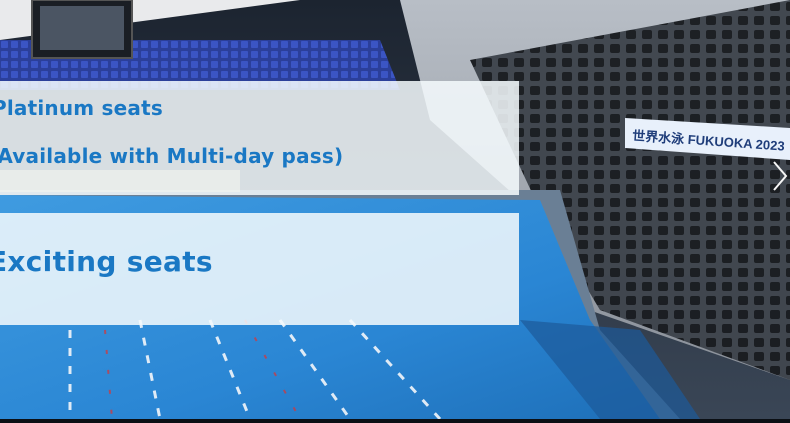 This screenshot has height=423, width=790. What do you see at coordinates (172, 156) in the screenshot?
I see `platinum-seats-note: (Available with Multi-day pass)` at bounding box center [172, 156].